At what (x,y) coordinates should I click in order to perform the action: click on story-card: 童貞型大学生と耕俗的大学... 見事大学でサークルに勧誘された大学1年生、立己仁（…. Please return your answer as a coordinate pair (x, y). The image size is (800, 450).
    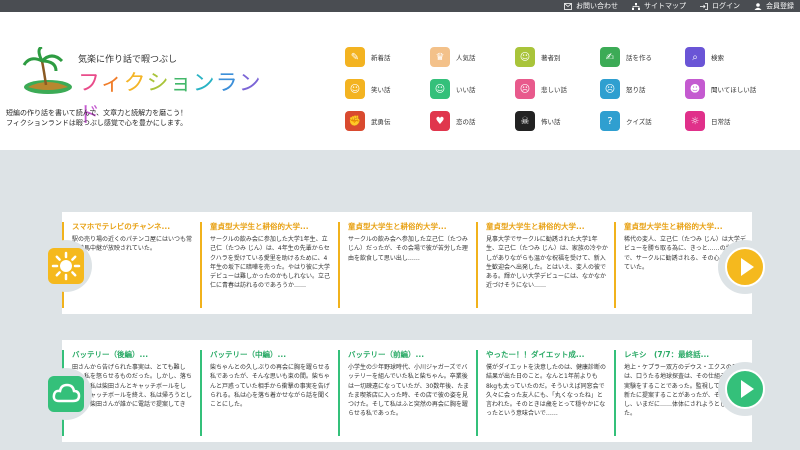
    Looking at the image, I should click on (545, 265).